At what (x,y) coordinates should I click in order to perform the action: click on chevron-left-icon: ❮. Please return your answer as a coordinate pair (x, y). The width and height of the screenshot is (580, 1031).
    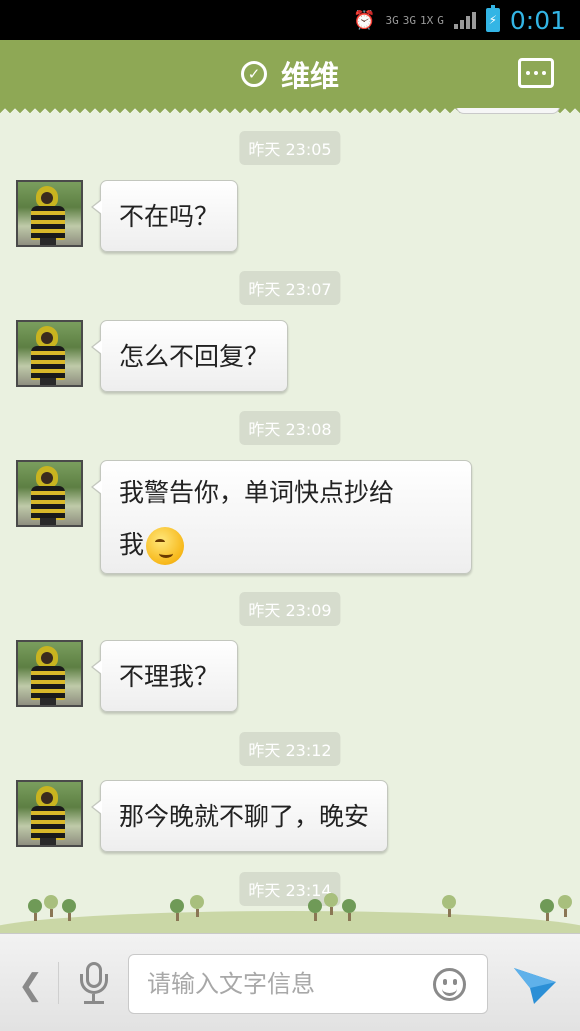
    Looking at the image, I should click on (30, 985).